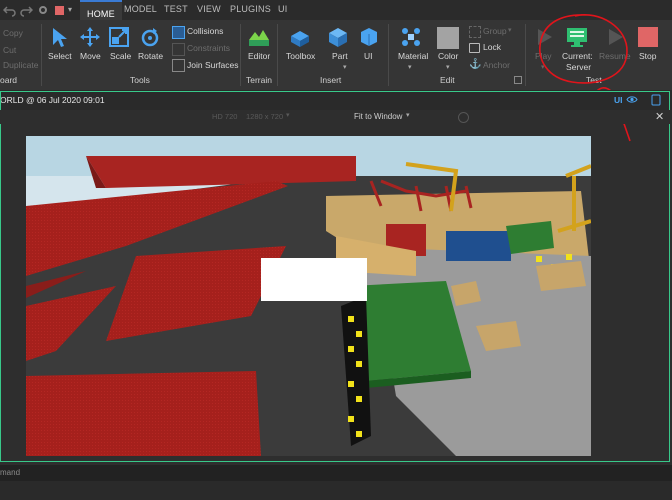  Describe the element at coordinates (447, 80) in the screenshot. I see `edit-group-label: Edit` at that location.